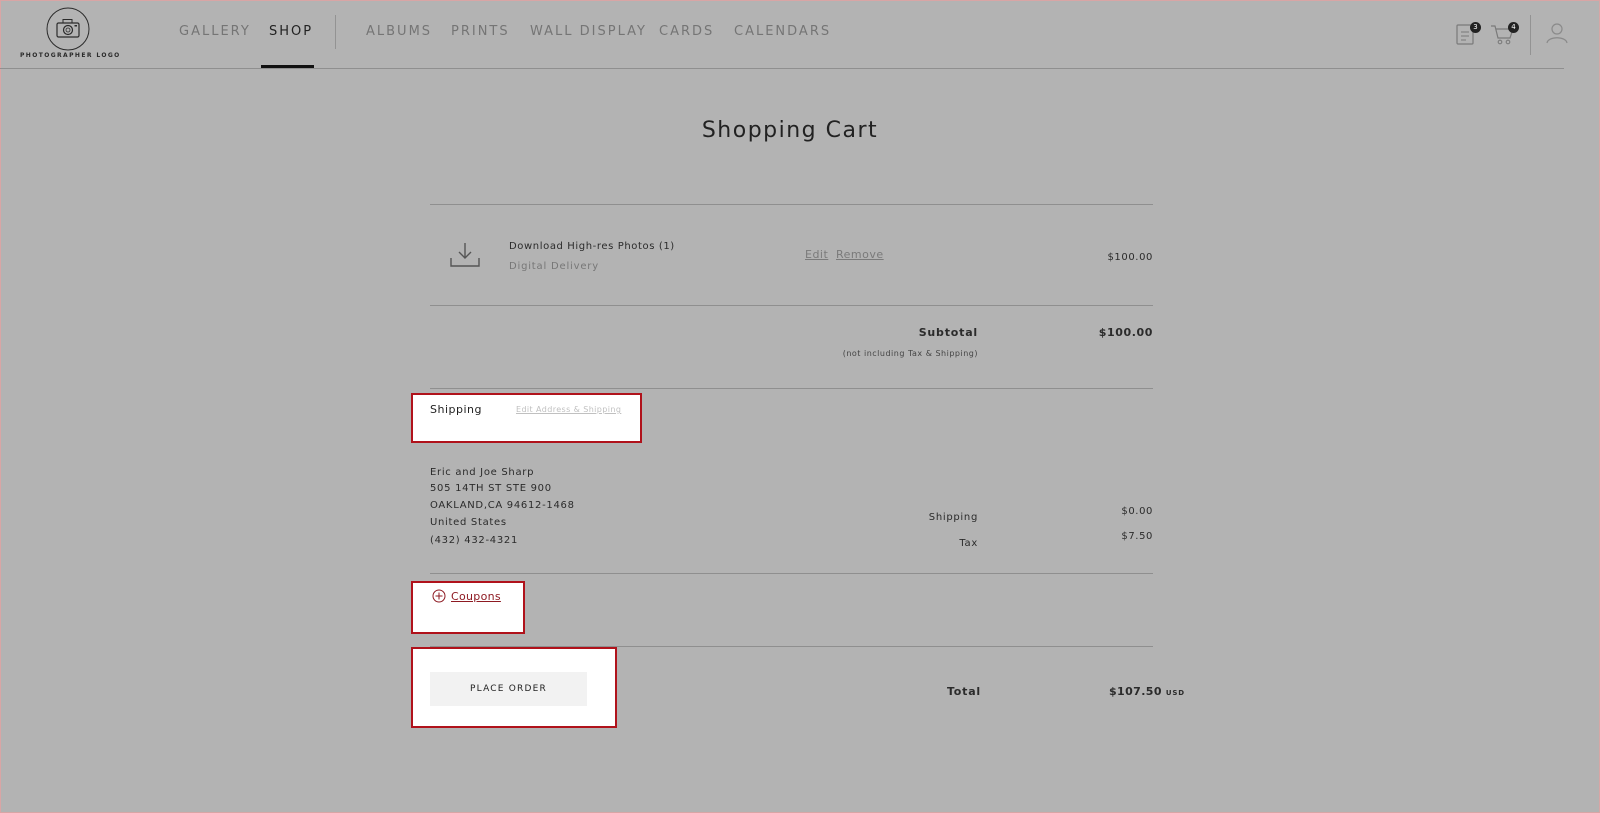 The width and height of the screenshot is (1600, 813). What do you see at coordinates (215, 31) in the screenshot?
I see `nav-gallery: GALLERY` at bounding box center [215, 31].